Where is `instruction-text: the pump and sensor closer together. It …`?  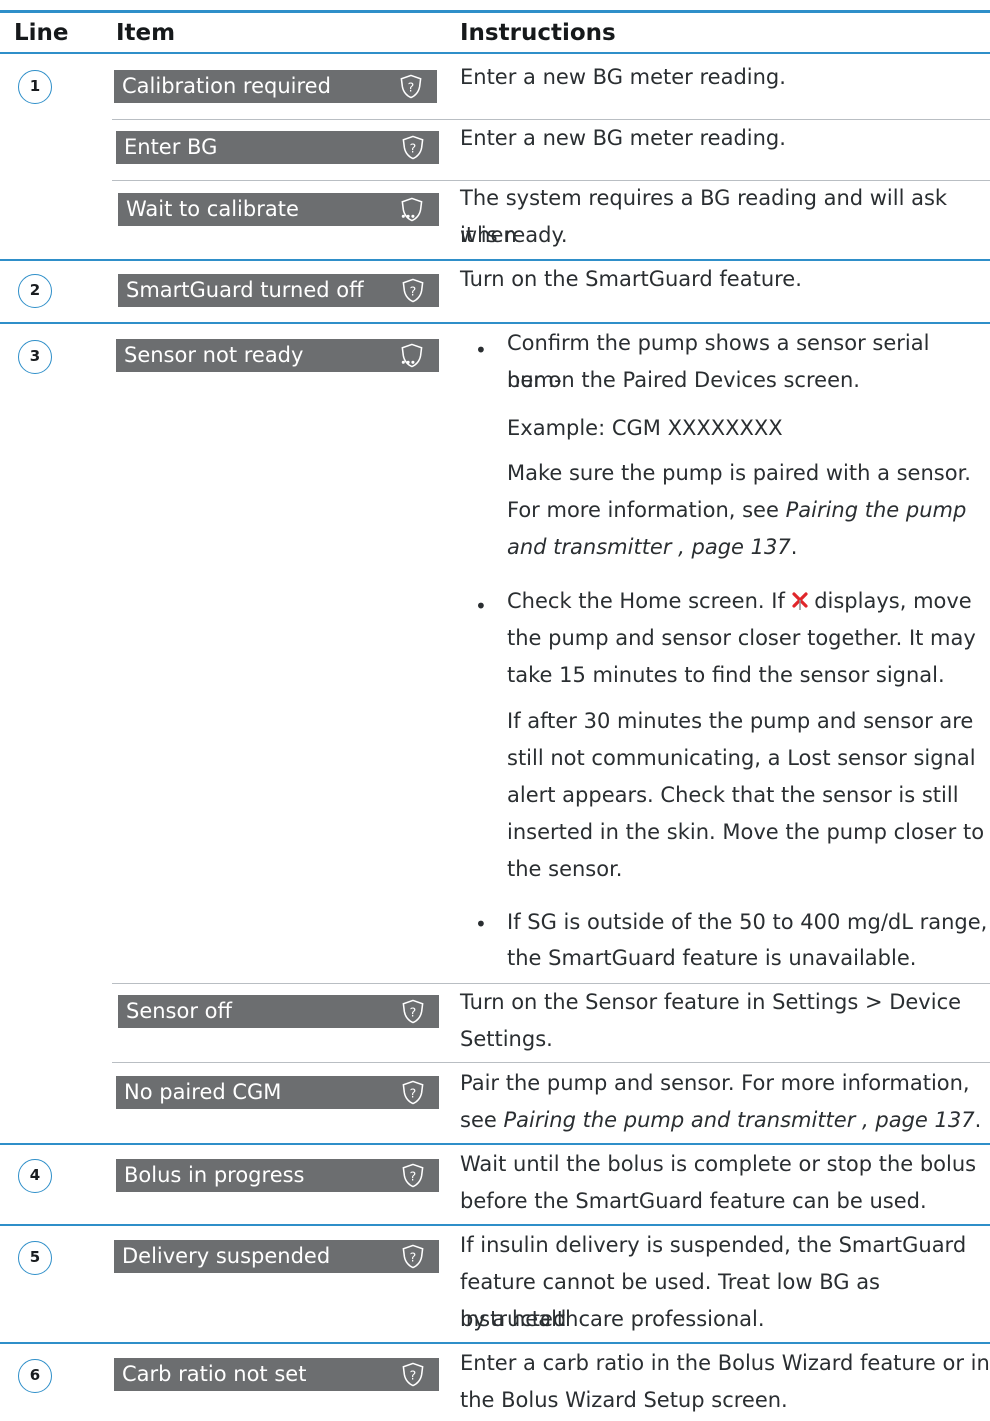
instruction-text: the pump and sensor closer together. It … is located at coordinates (741, 638).